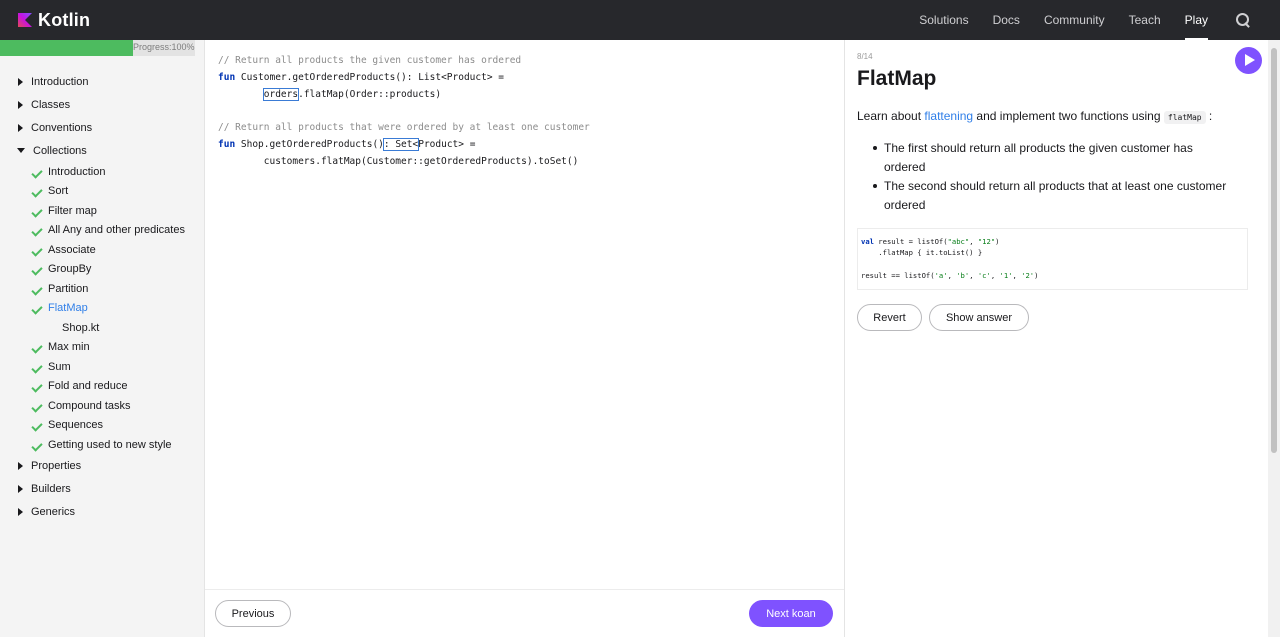  What do you see at coordinates (76, 425) in the screenshot?
I see `koan-label: Sequences` at bounding box center [76, 425].